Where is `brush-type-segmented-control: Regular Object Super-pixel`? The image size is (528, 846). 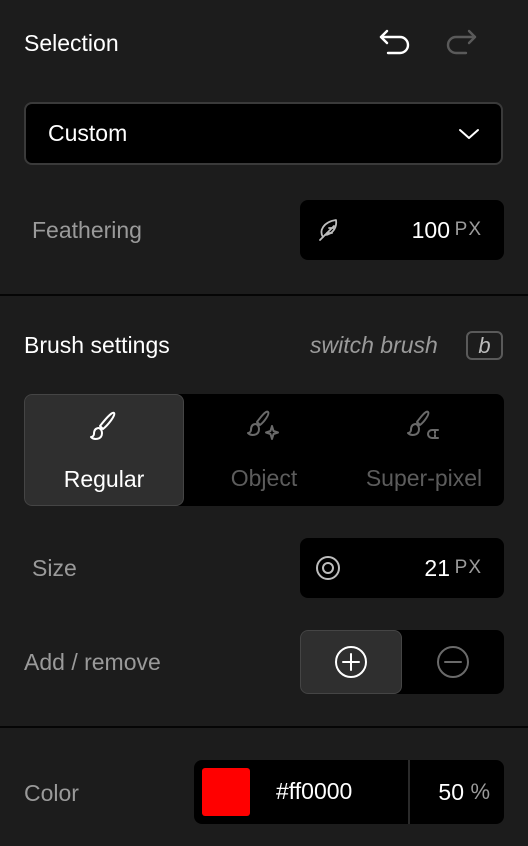 brush-type-segmented-control: Regular Object Super-pixel is located at coordinates (264, 450).